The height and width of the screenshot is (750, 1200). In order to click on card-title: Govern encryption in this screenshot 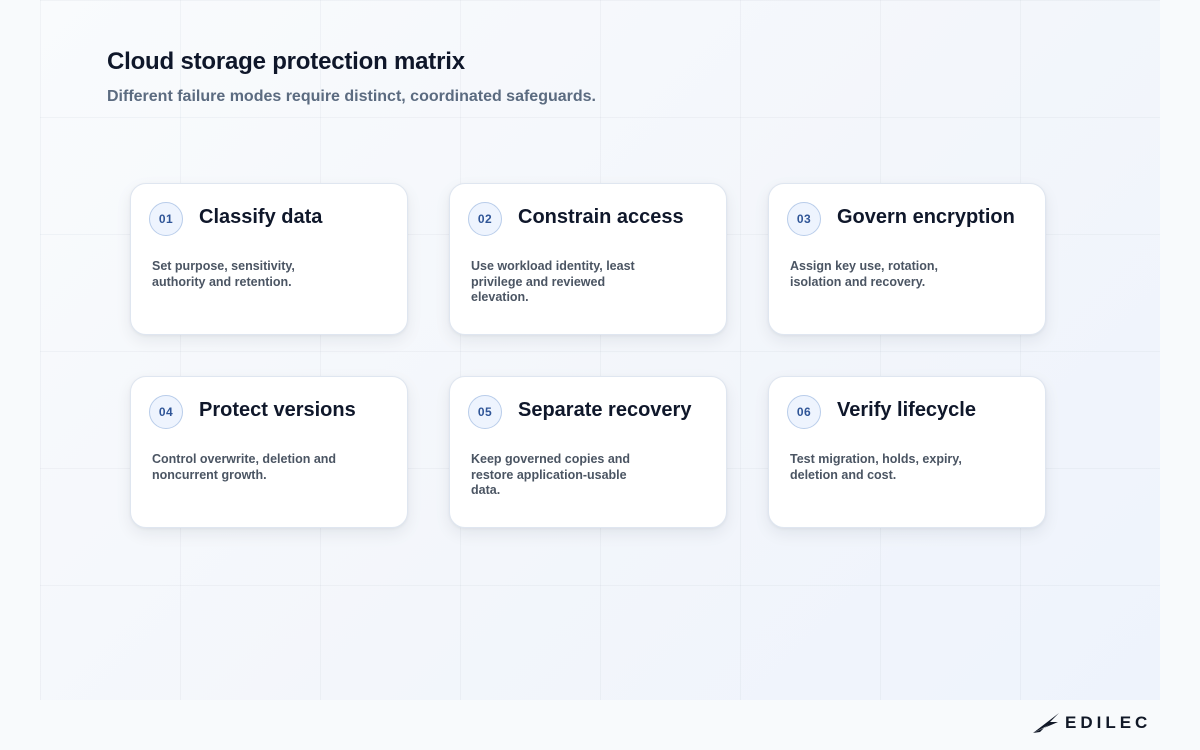, I will do `click(926, 217)`.